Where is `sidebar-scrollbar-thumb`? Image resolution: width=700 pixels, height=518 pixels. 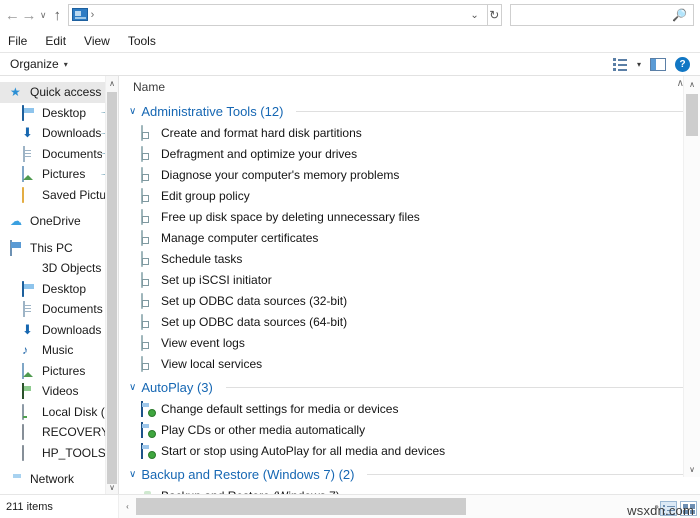 sidebar-scrollbar-thumb is located at coordinates (112, 288).